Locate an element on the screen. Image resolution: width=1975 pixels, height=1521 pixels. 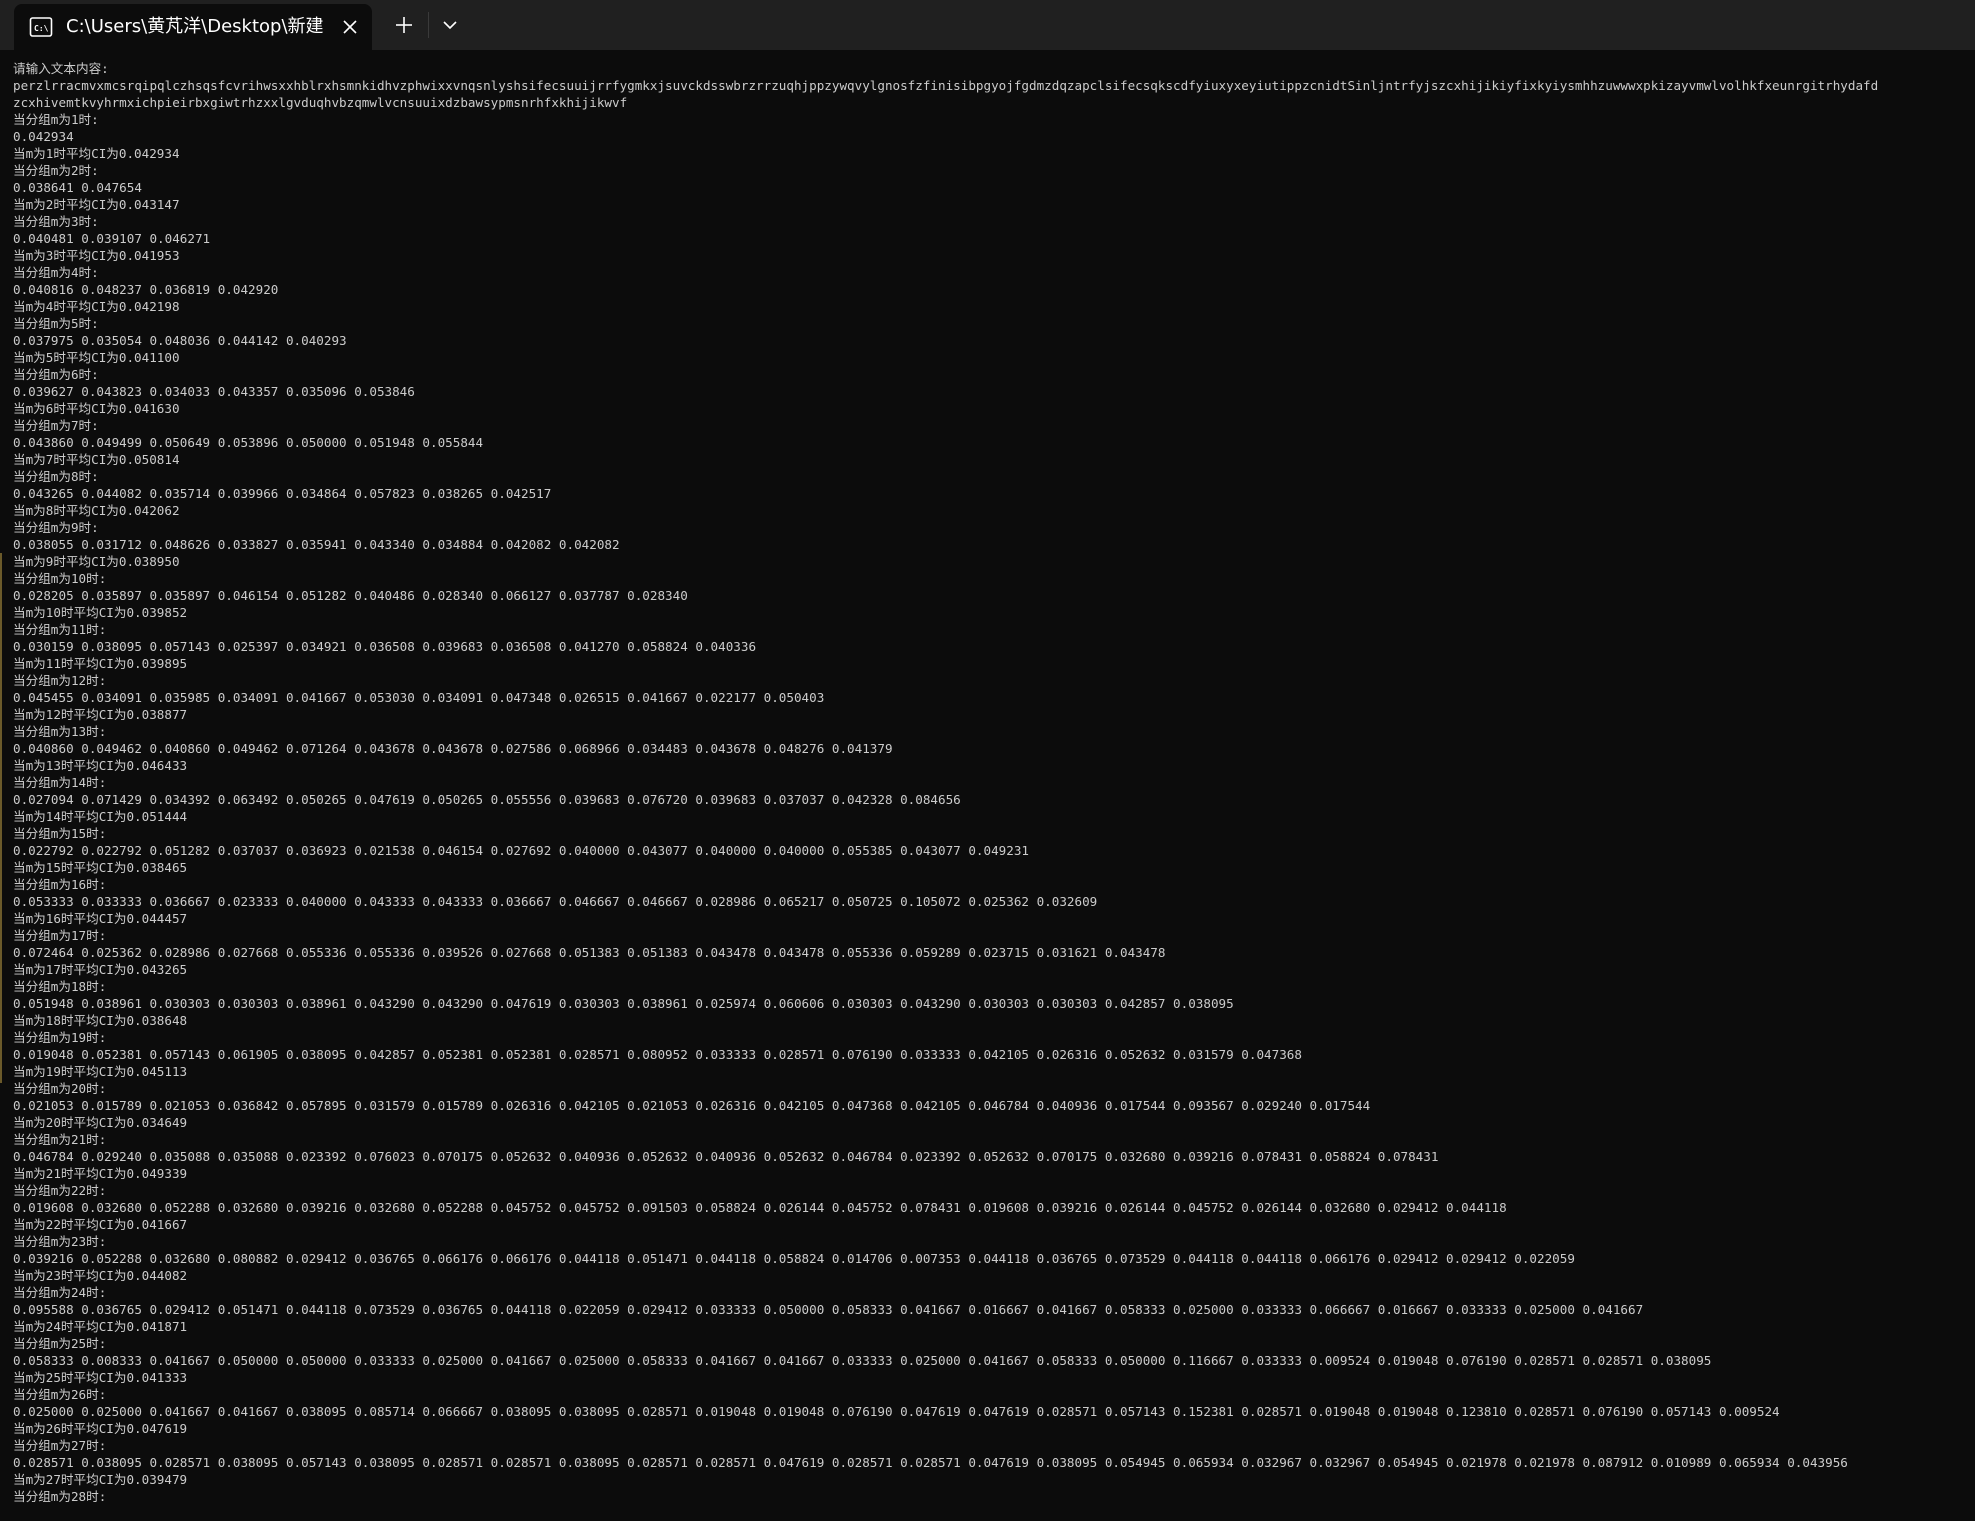
terminal-line: 当m为11时平均CI为0.039895 is located at coordinates (100, 663).